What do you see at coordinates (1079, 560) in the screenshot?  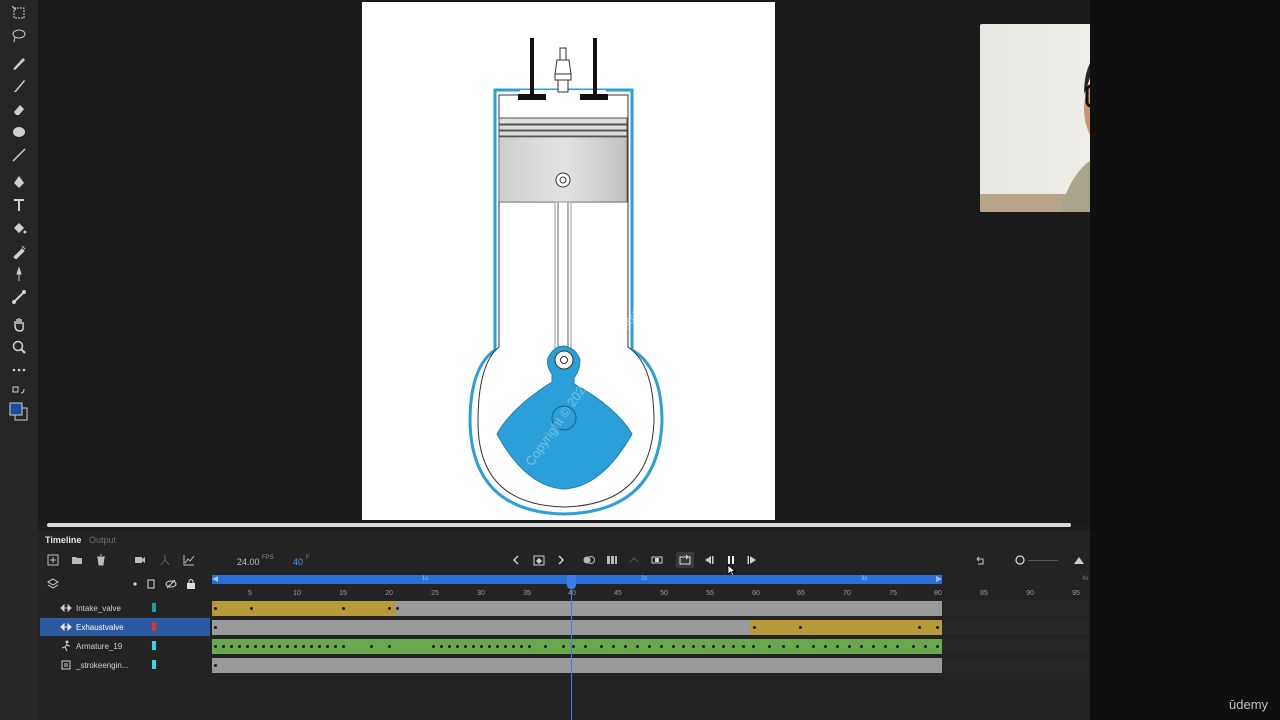 I see `expand-panel-icon` at bounding box center [1079, 560].